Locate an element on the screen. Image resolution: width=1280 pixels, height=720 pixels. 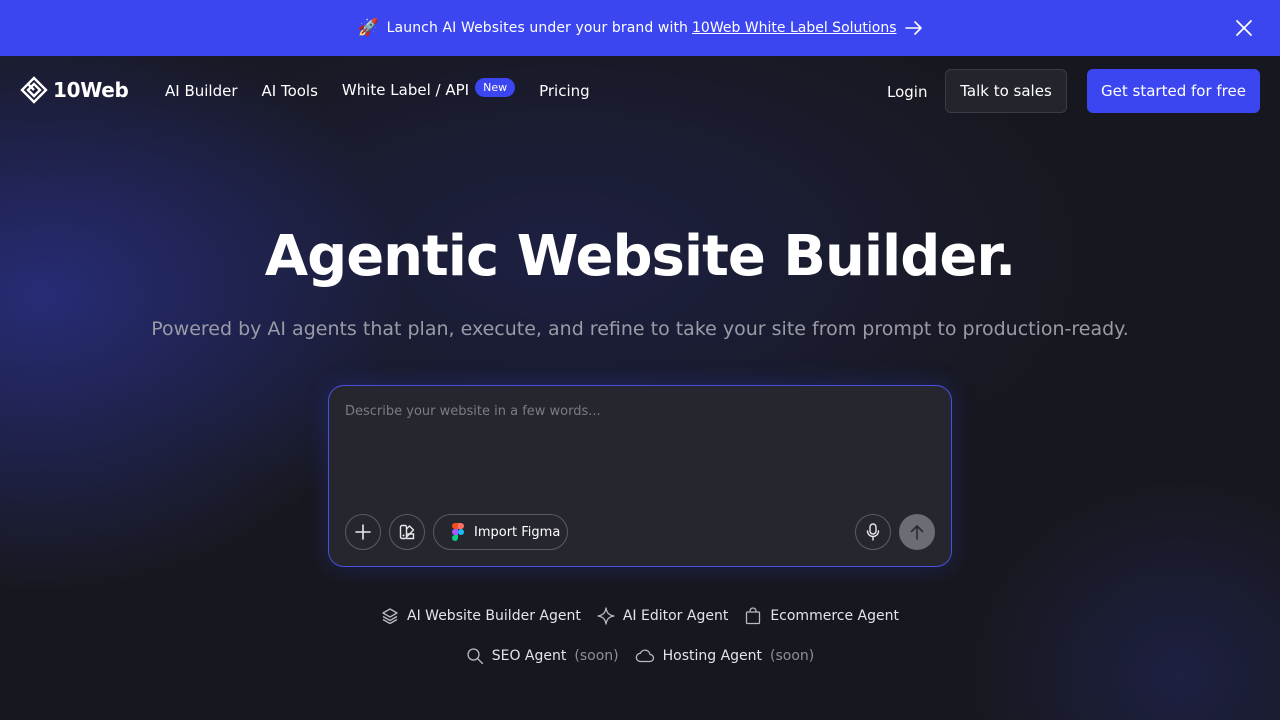
import-figma-button: Import Figma is located at coordinates (500, 532).